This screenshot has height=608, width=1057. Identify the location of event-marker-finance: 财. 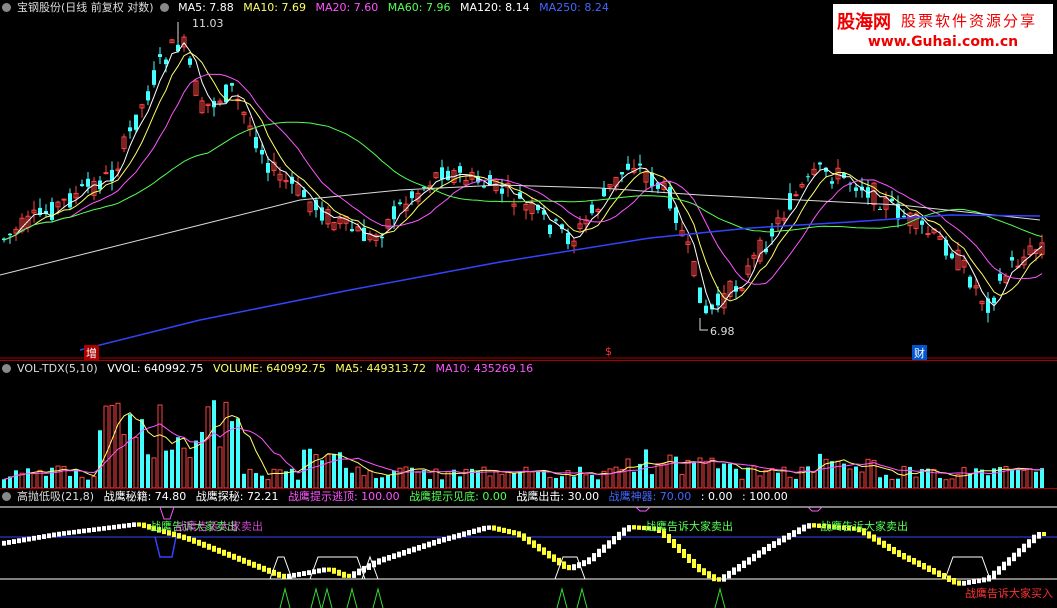
(919, 352).